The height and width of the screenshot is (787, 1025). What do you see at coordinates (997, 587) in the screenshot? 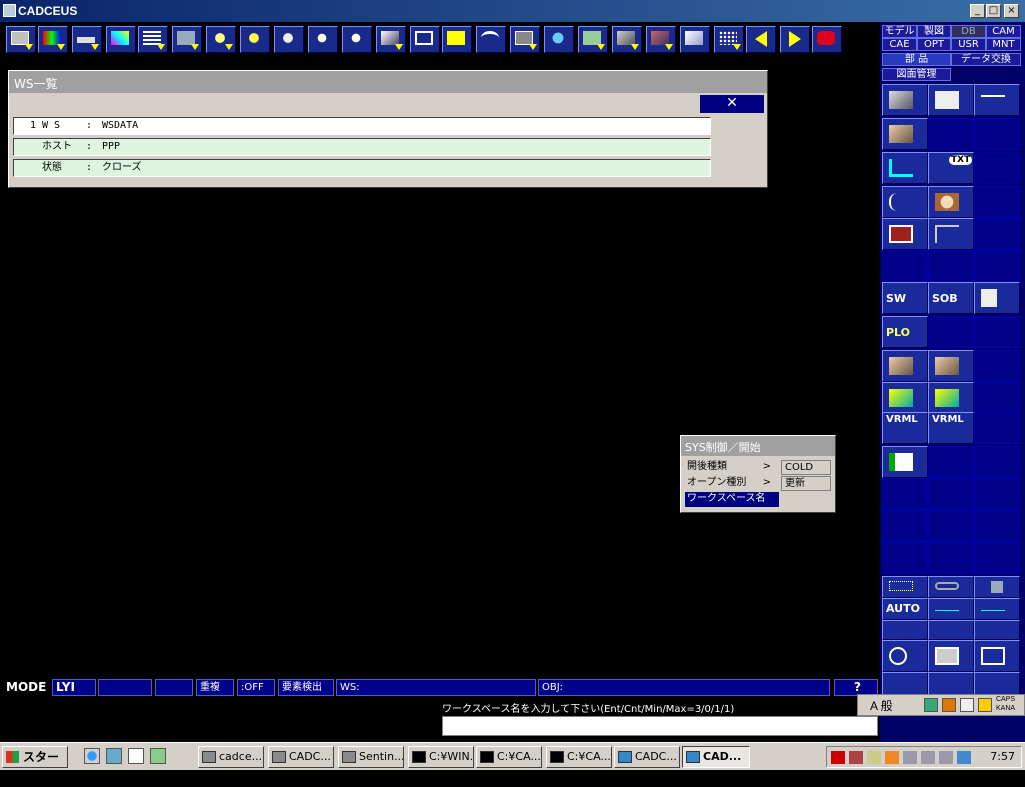
I see `person-select-button` at bounding box center [997, 587].